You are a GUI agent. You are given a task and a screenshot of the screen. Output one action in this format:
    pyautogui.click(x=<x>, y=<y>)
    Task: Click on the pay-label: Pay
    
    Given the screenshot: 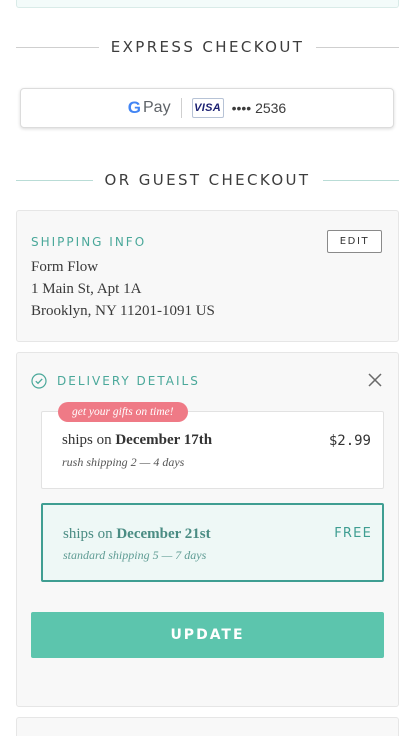 What is the action you would take?
    pyautogui.click(x=157, y=107)
    